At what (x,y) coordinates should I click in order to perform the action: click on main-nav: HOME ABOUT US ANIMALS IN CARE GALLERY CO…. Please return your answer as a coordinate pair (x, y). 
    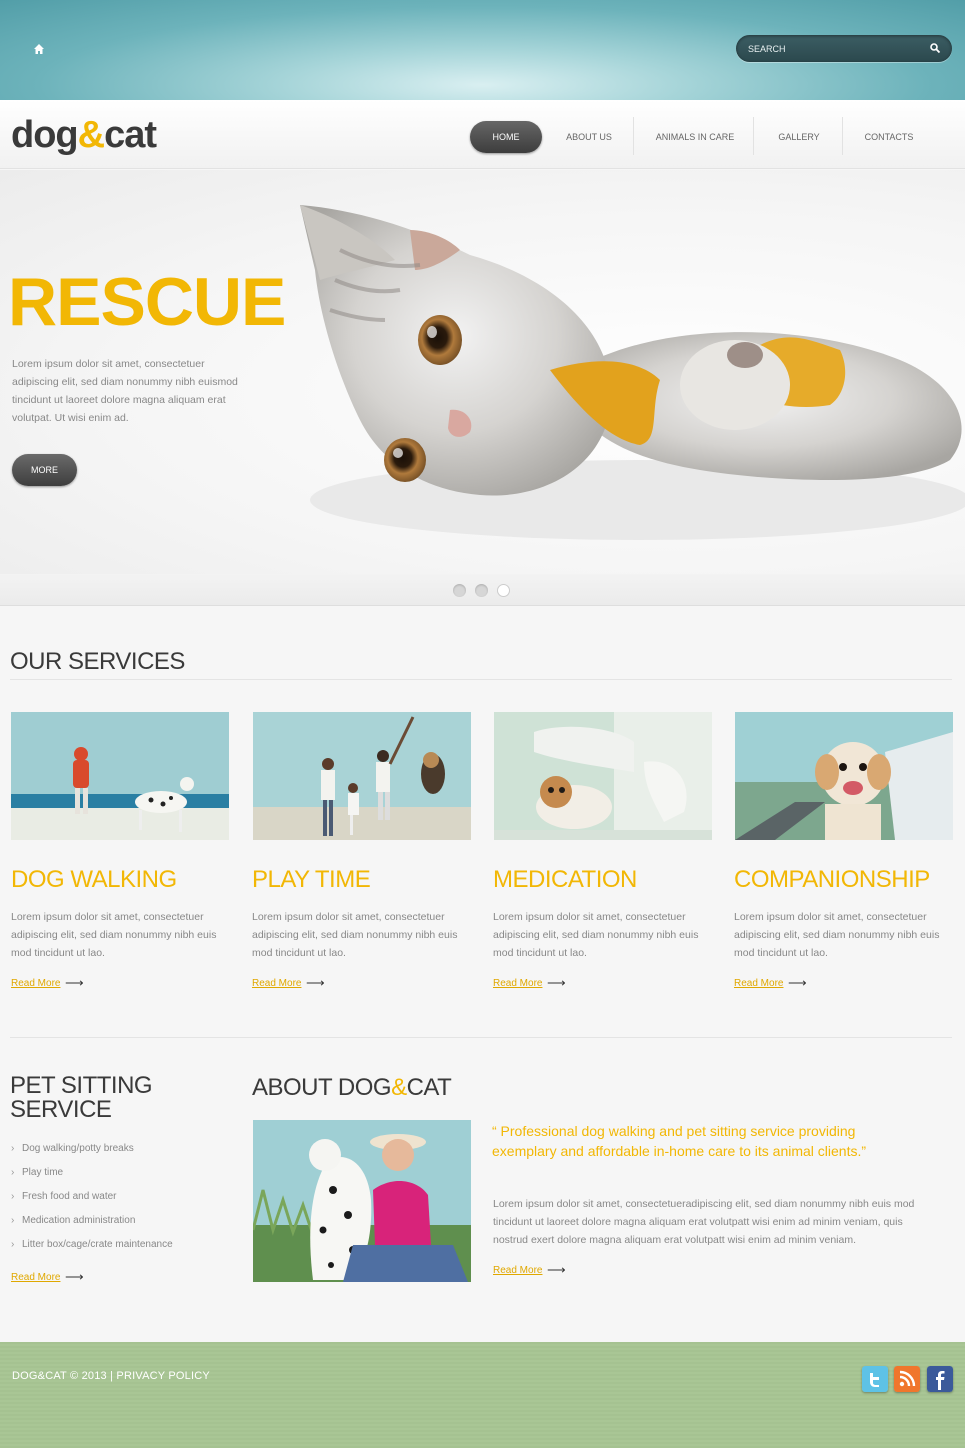
    Looking at the image, I should click on (482, 137).